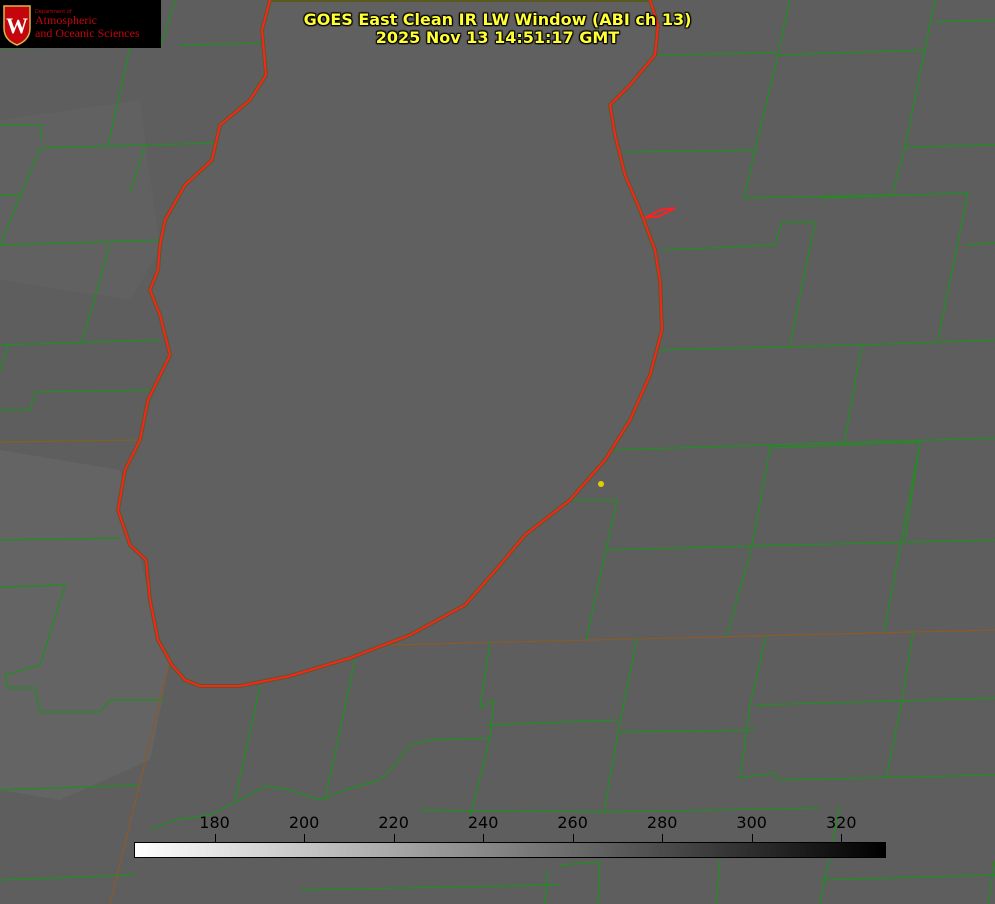 The height and width of the screenshot is (904, 995). I want to click on colorbar-tick-label: 200, so click(304, 822).